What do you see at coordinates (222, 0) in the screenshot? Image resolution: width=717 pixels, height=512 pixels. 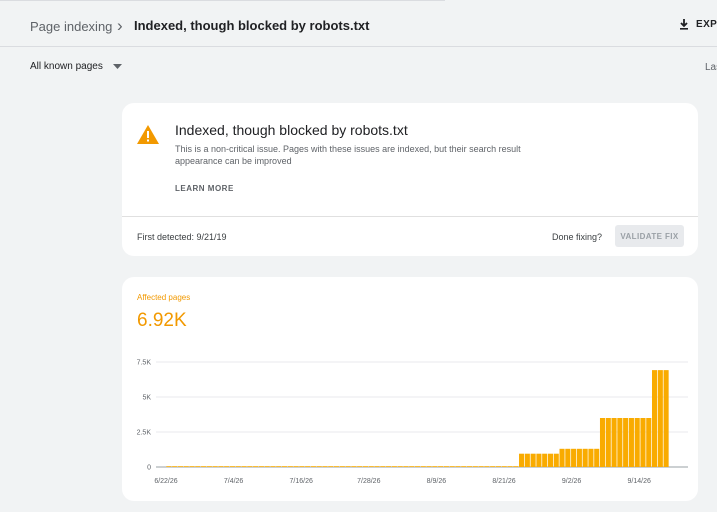 I see `top-divider` at bounding box center [222, 0].